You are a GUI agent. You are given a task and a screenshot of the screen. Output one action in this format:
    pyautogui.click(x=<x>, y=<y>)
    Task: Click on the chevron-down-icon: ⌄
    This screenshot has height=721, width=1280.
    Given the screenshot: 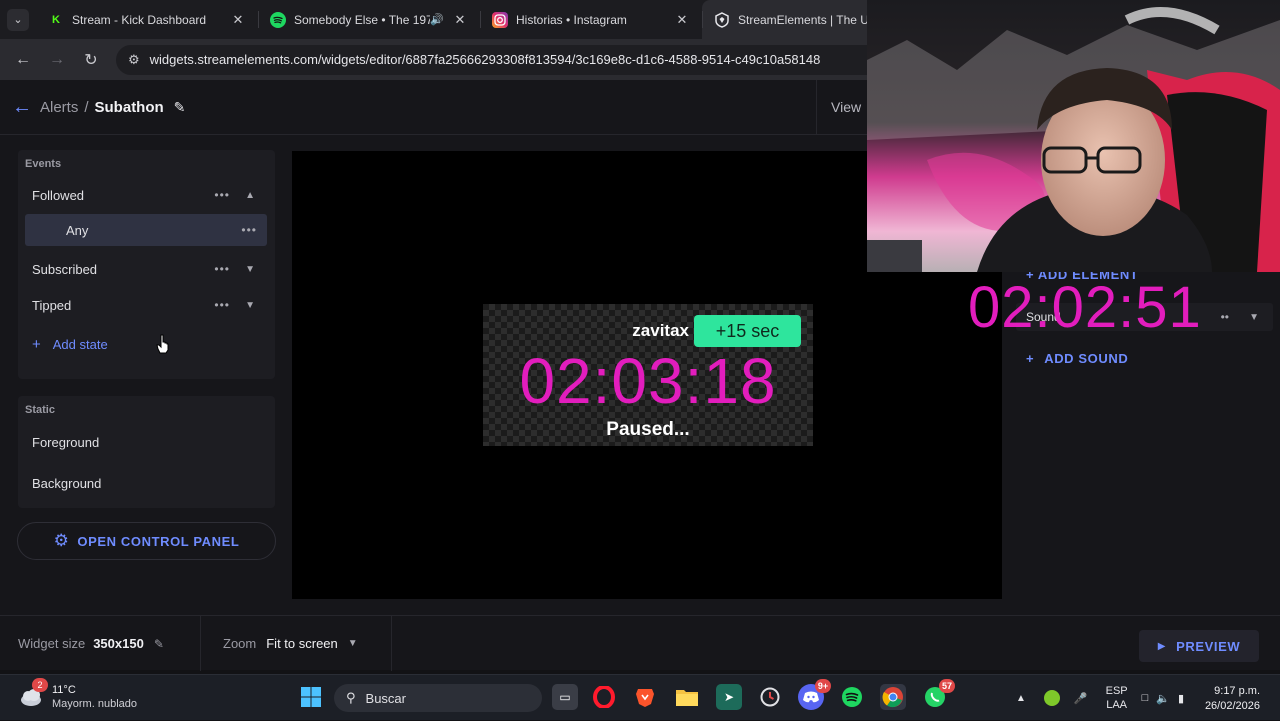 What is the action you would take?
    pyautogui.click(x=18, y=19)
    